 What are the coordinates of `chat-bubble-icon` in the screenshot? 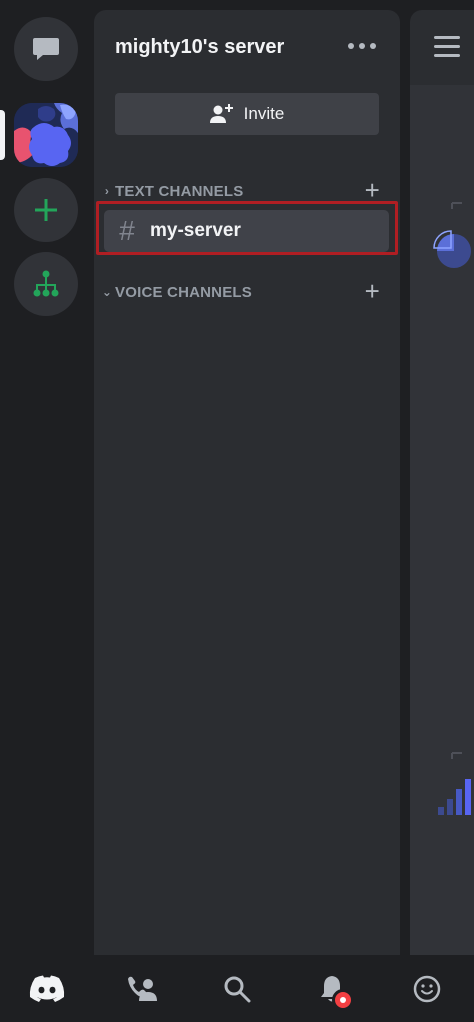 It's located at (46, 49).